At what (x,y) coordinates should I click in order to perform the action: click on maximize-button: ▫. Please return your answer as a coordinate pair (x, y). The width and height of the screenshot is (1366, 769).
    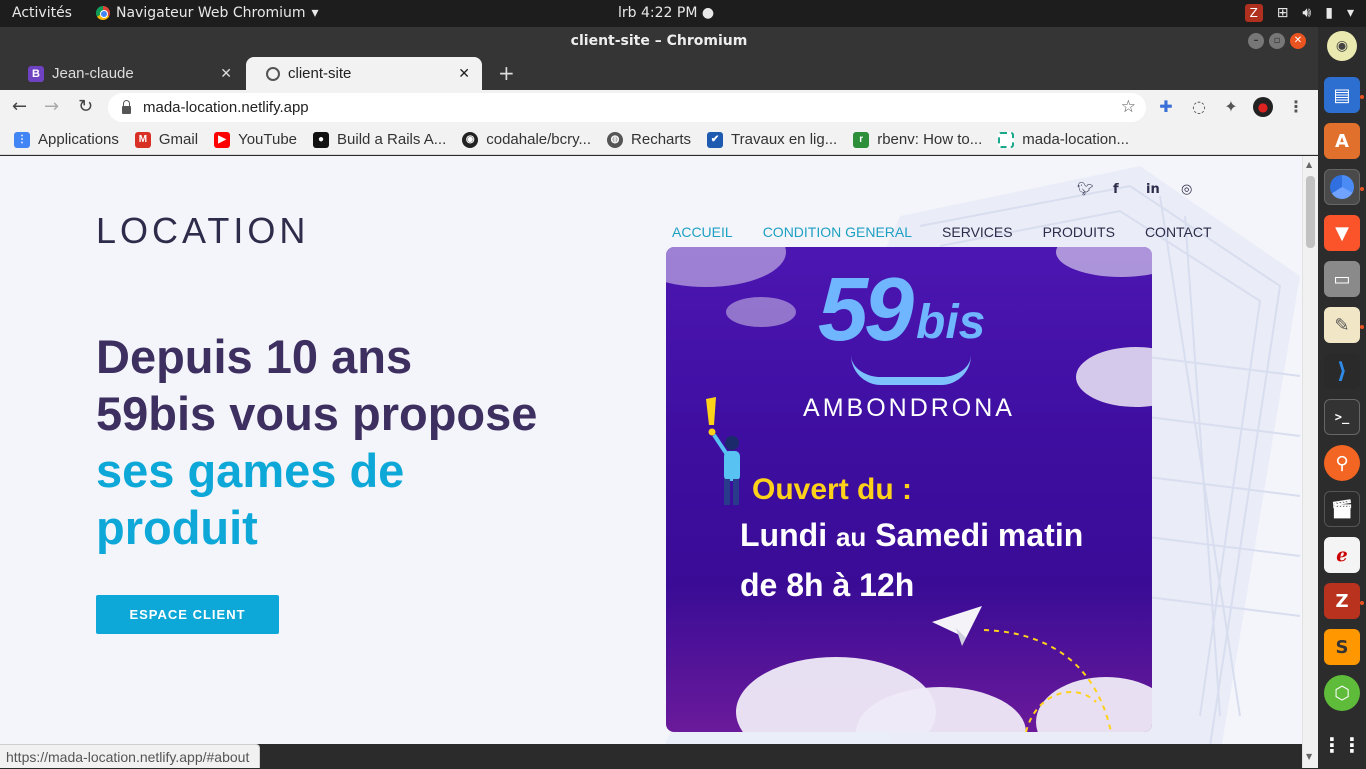
    Looking at the image, I should click on (1277, 41).